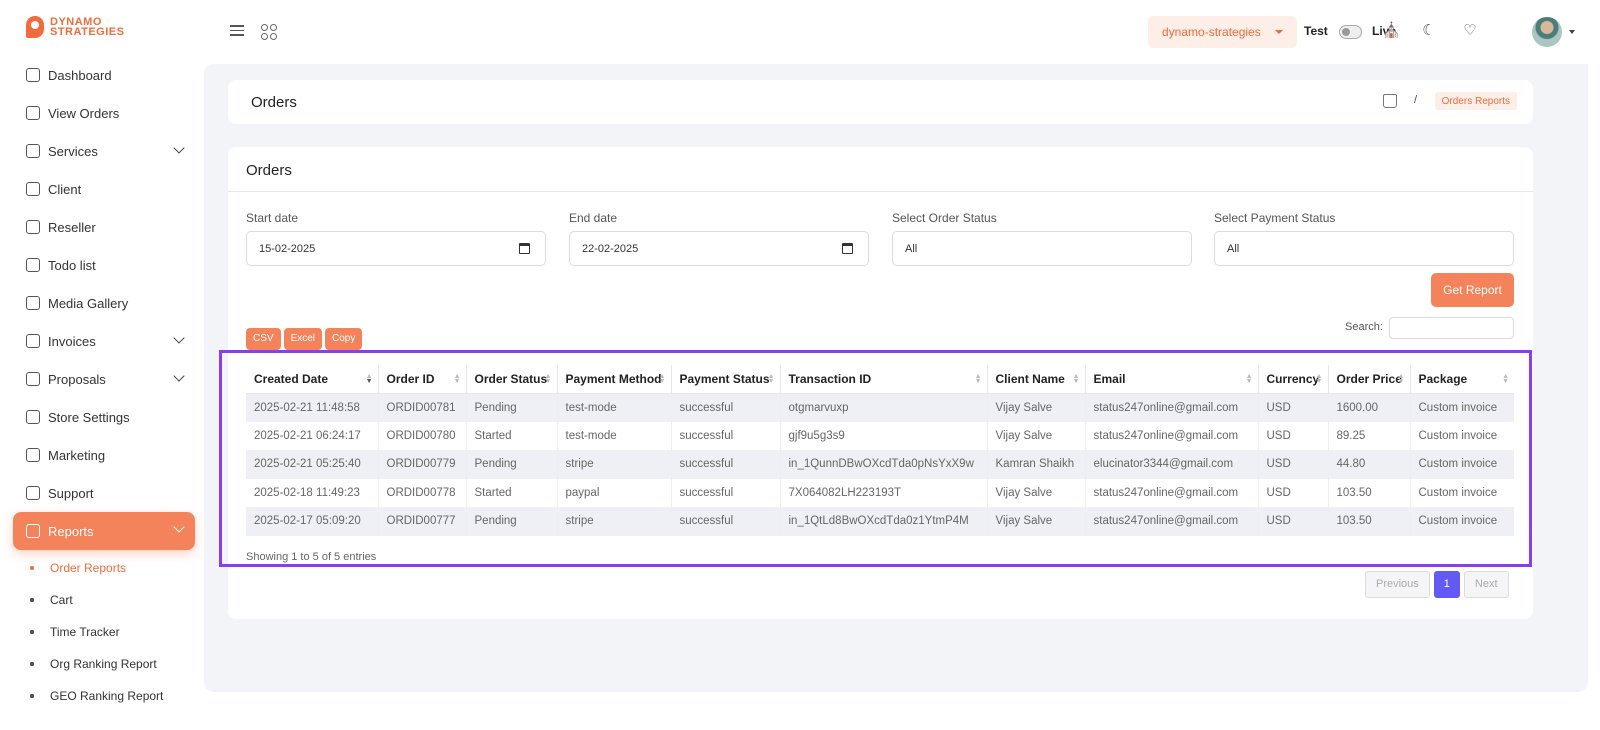 The height and width of the screenshot is (730, 1600). Describe the element at coordinates (610, 249) in the screenshot. I see `end-date-value: 22-02-2025` at that location.